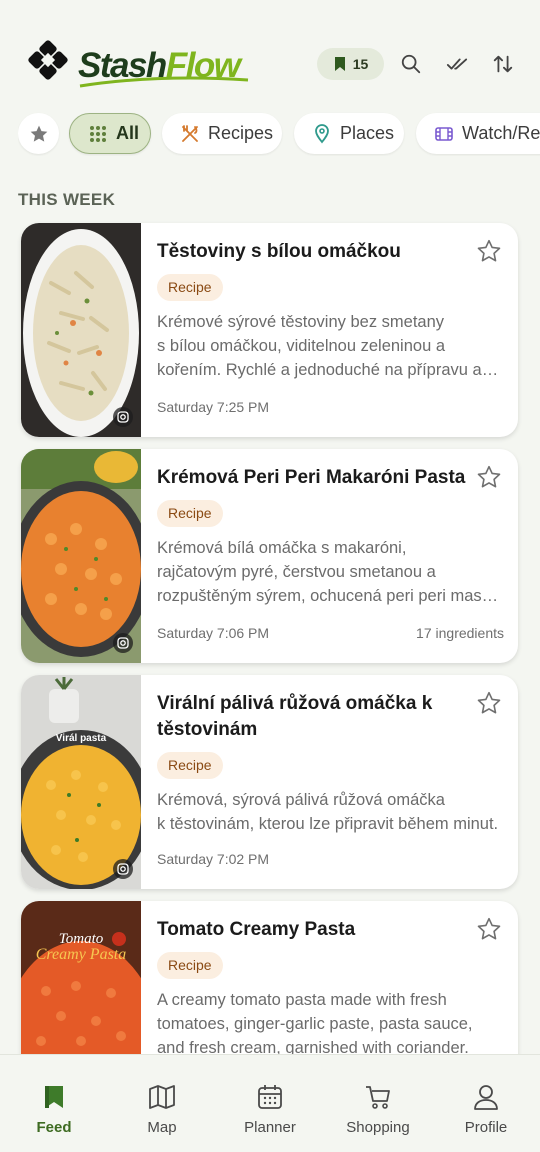 The height and width of the screenshot is (1152, 540). I want to click on nav-item-planner: Planner, so click(270, 1103).